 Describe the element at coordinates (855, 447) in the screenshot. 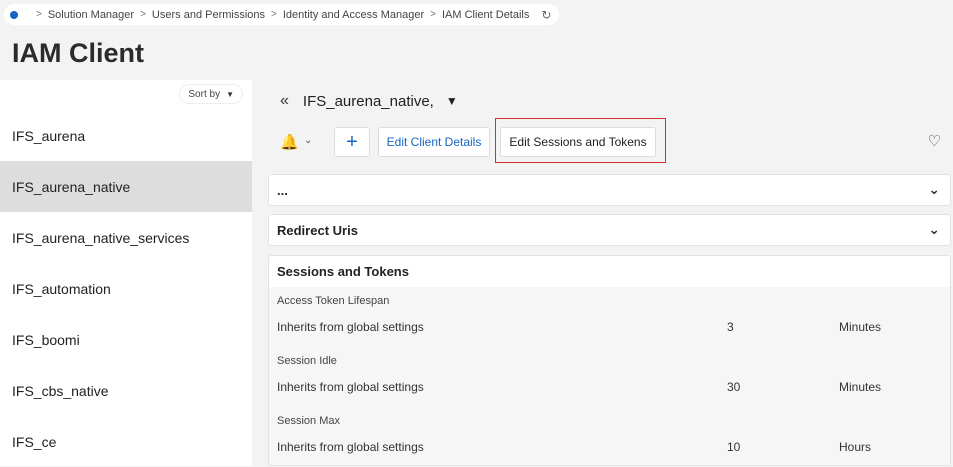

I see `field-unit: Hours` at that location.